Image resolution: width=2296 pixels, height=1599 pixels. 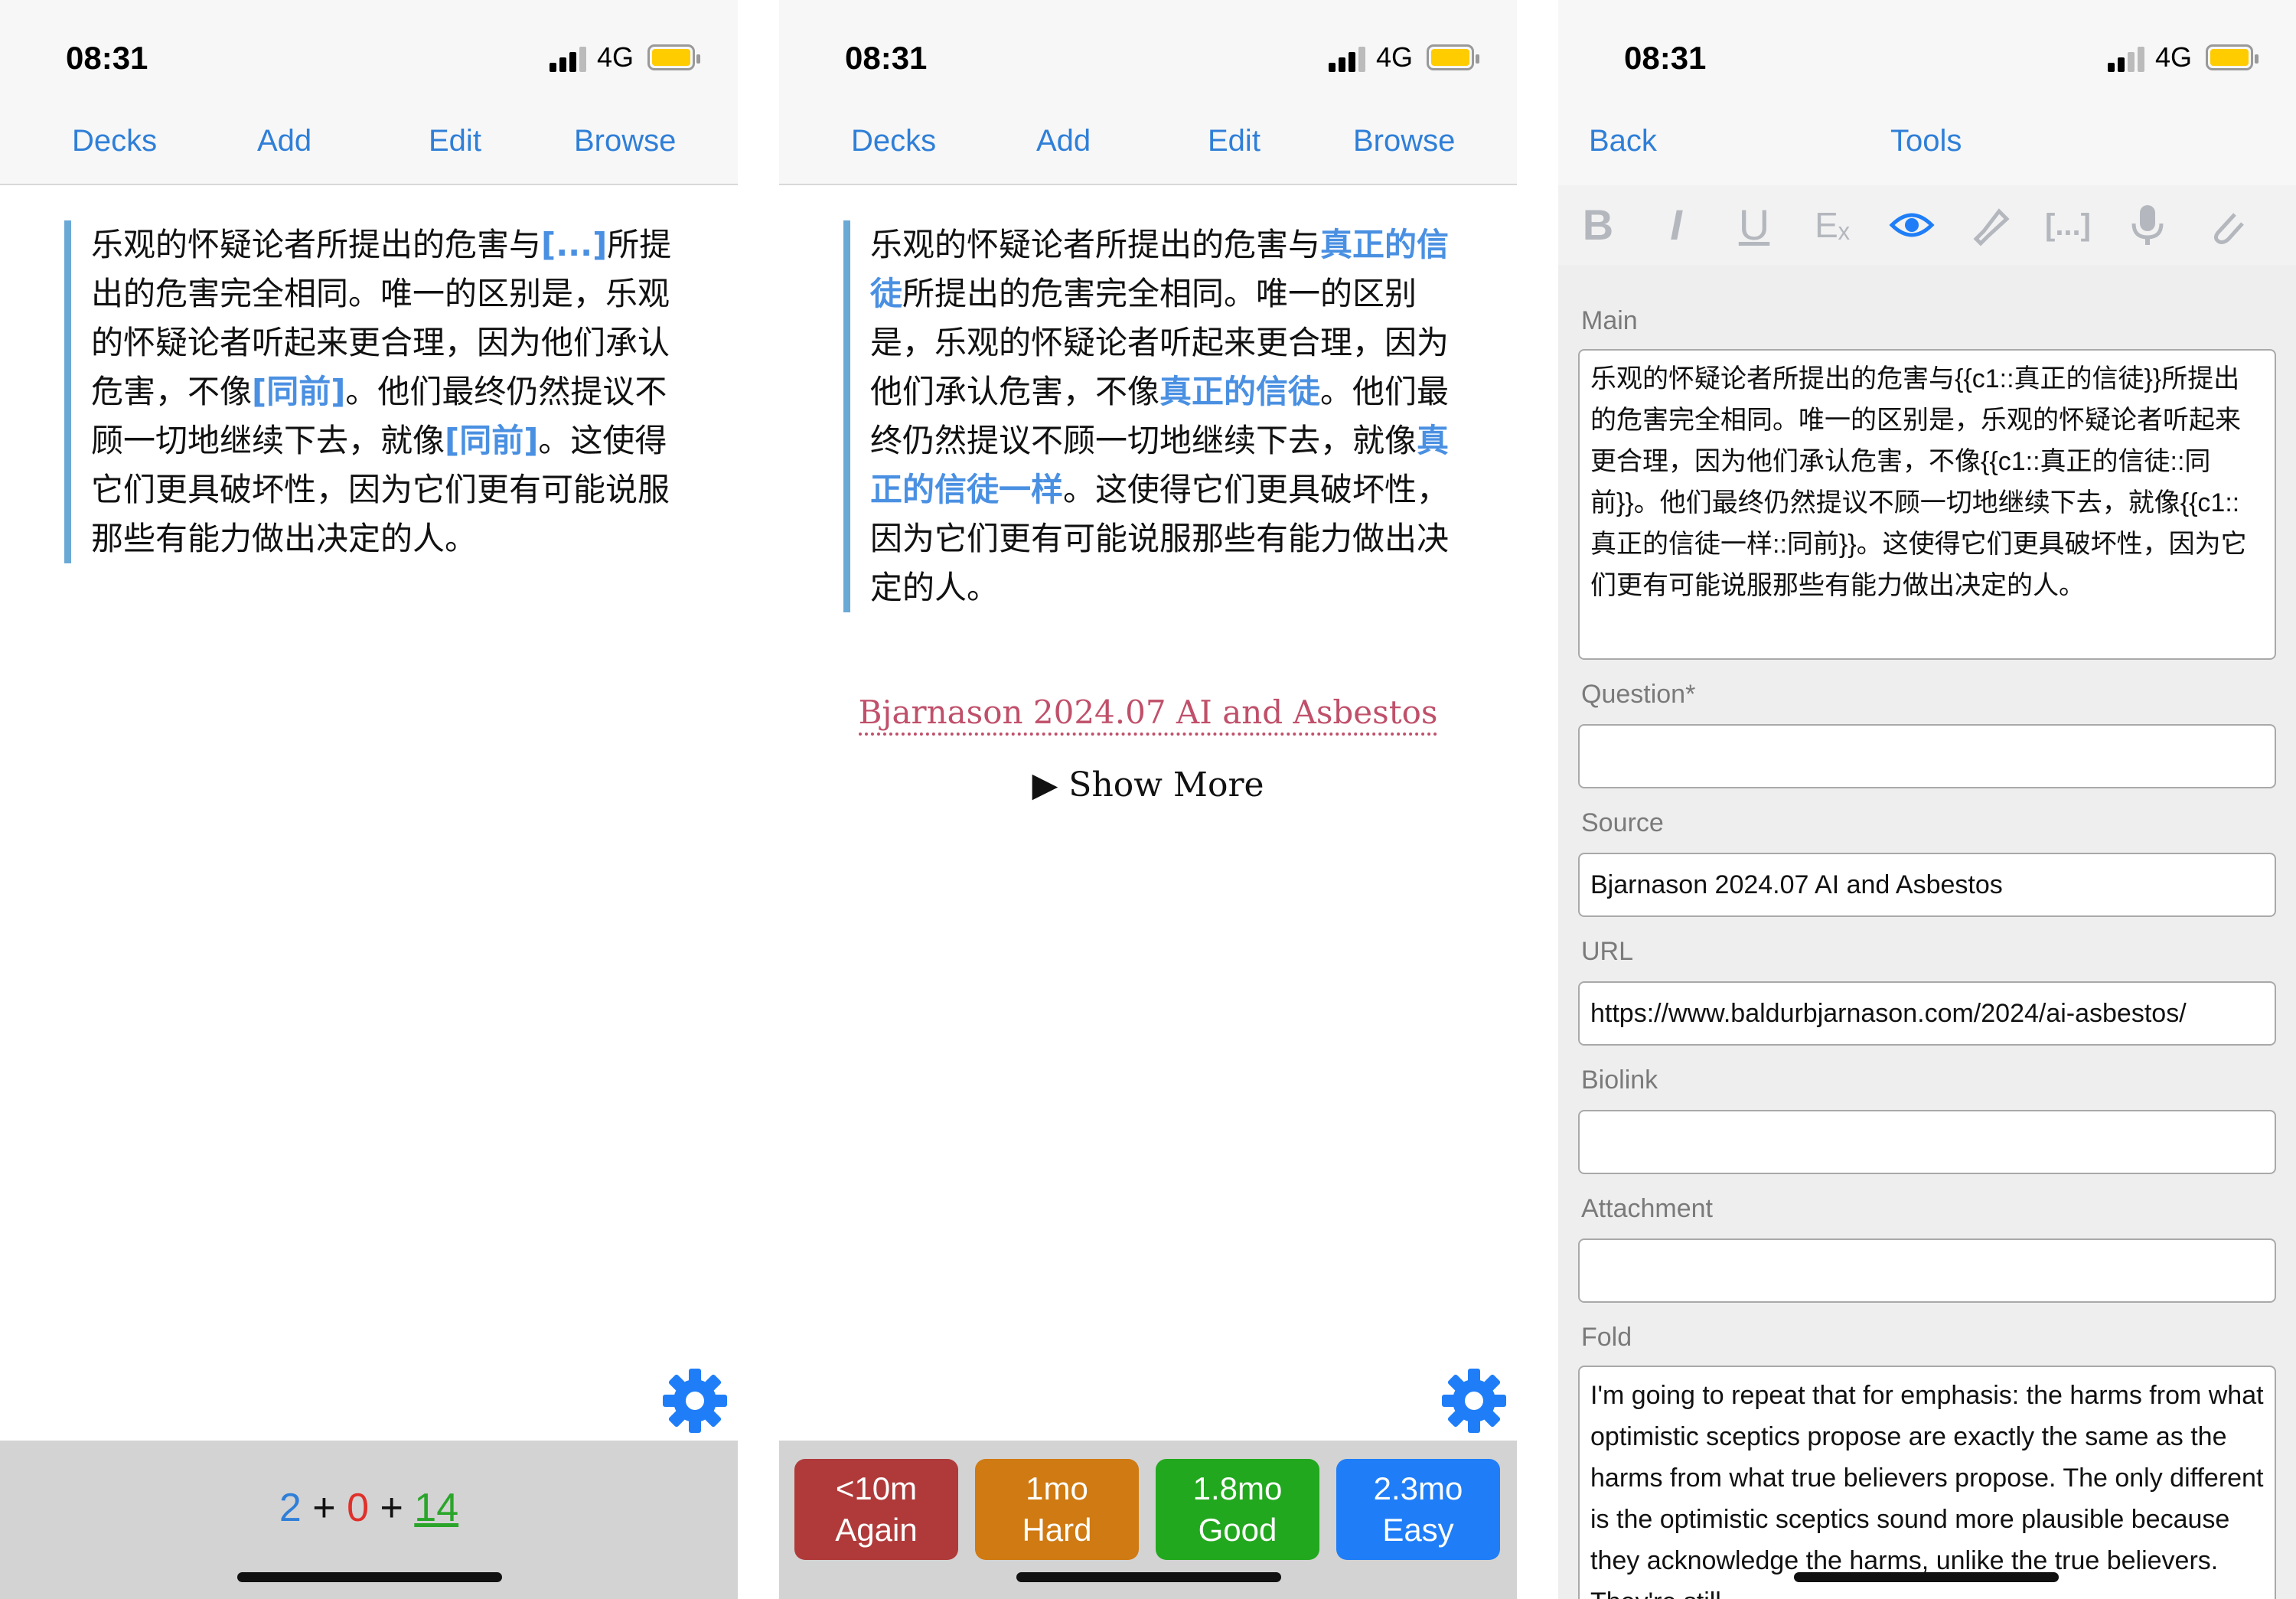 What do you see at coordinates (1622, 822) in the screenshot?
I see `source-field-label: Source` at bounding box center [1622, 822].